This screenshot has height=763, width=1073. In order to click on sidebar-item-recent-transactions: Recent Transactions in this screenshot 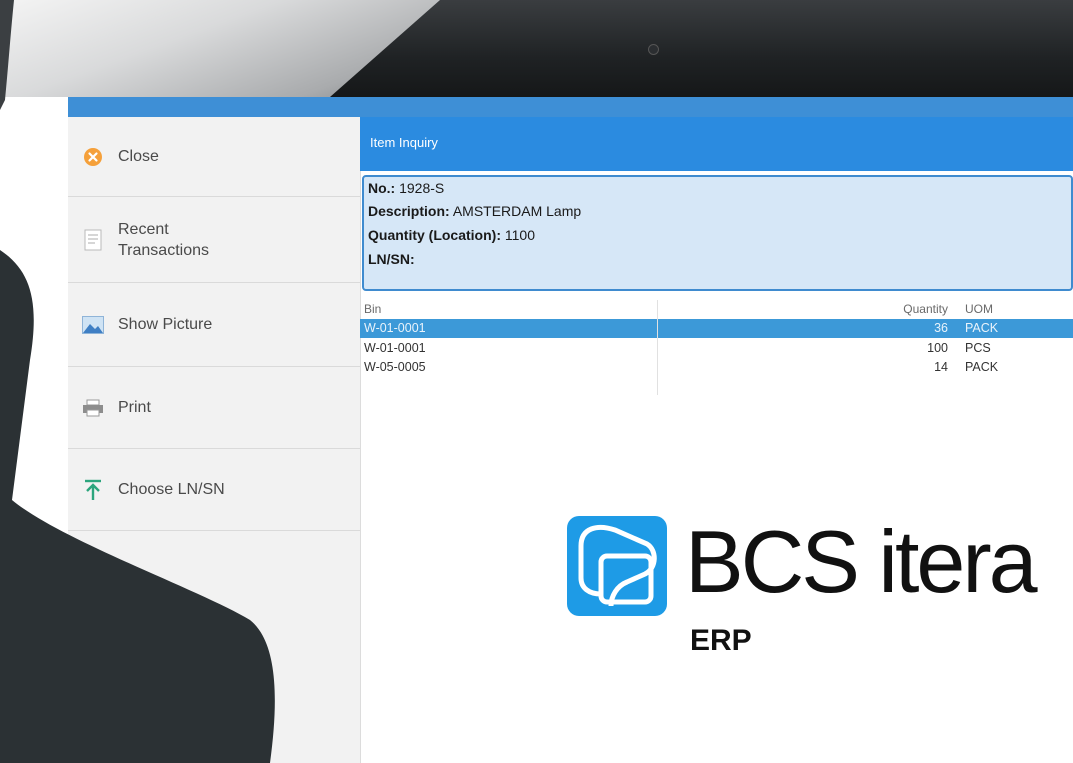, I will do `click(214, 240)`.